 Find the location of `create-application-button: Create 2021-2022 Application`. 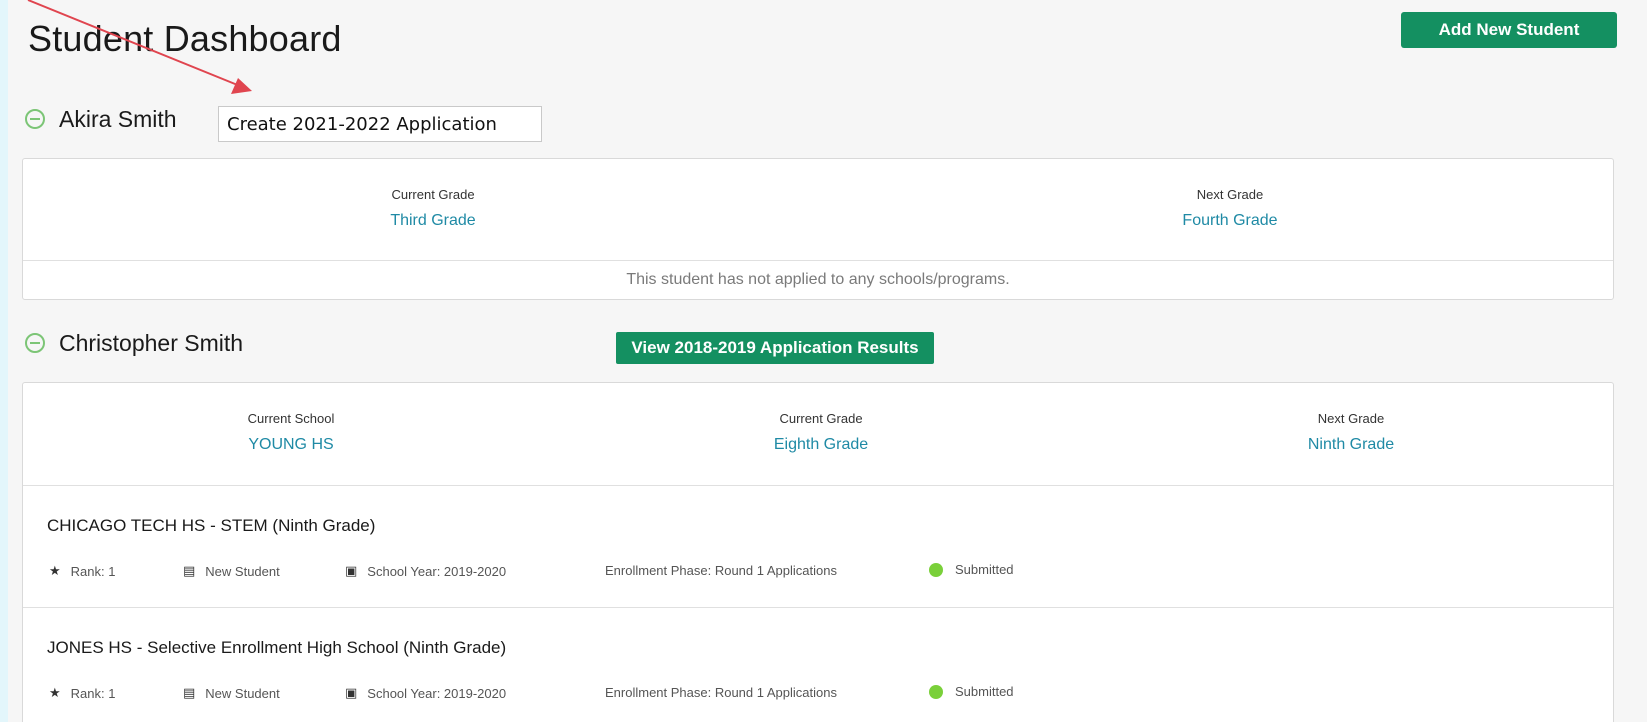

create-application-button: Create 2021-2022 Application is located at coordinates (380, 124).